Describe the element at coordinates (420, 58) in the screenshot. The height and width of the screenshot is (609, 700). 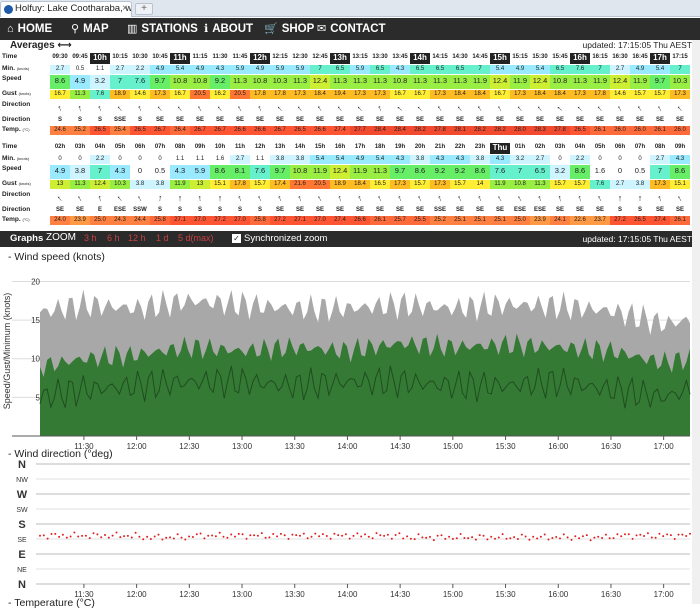
I see `time-cell: 14h` at that location.